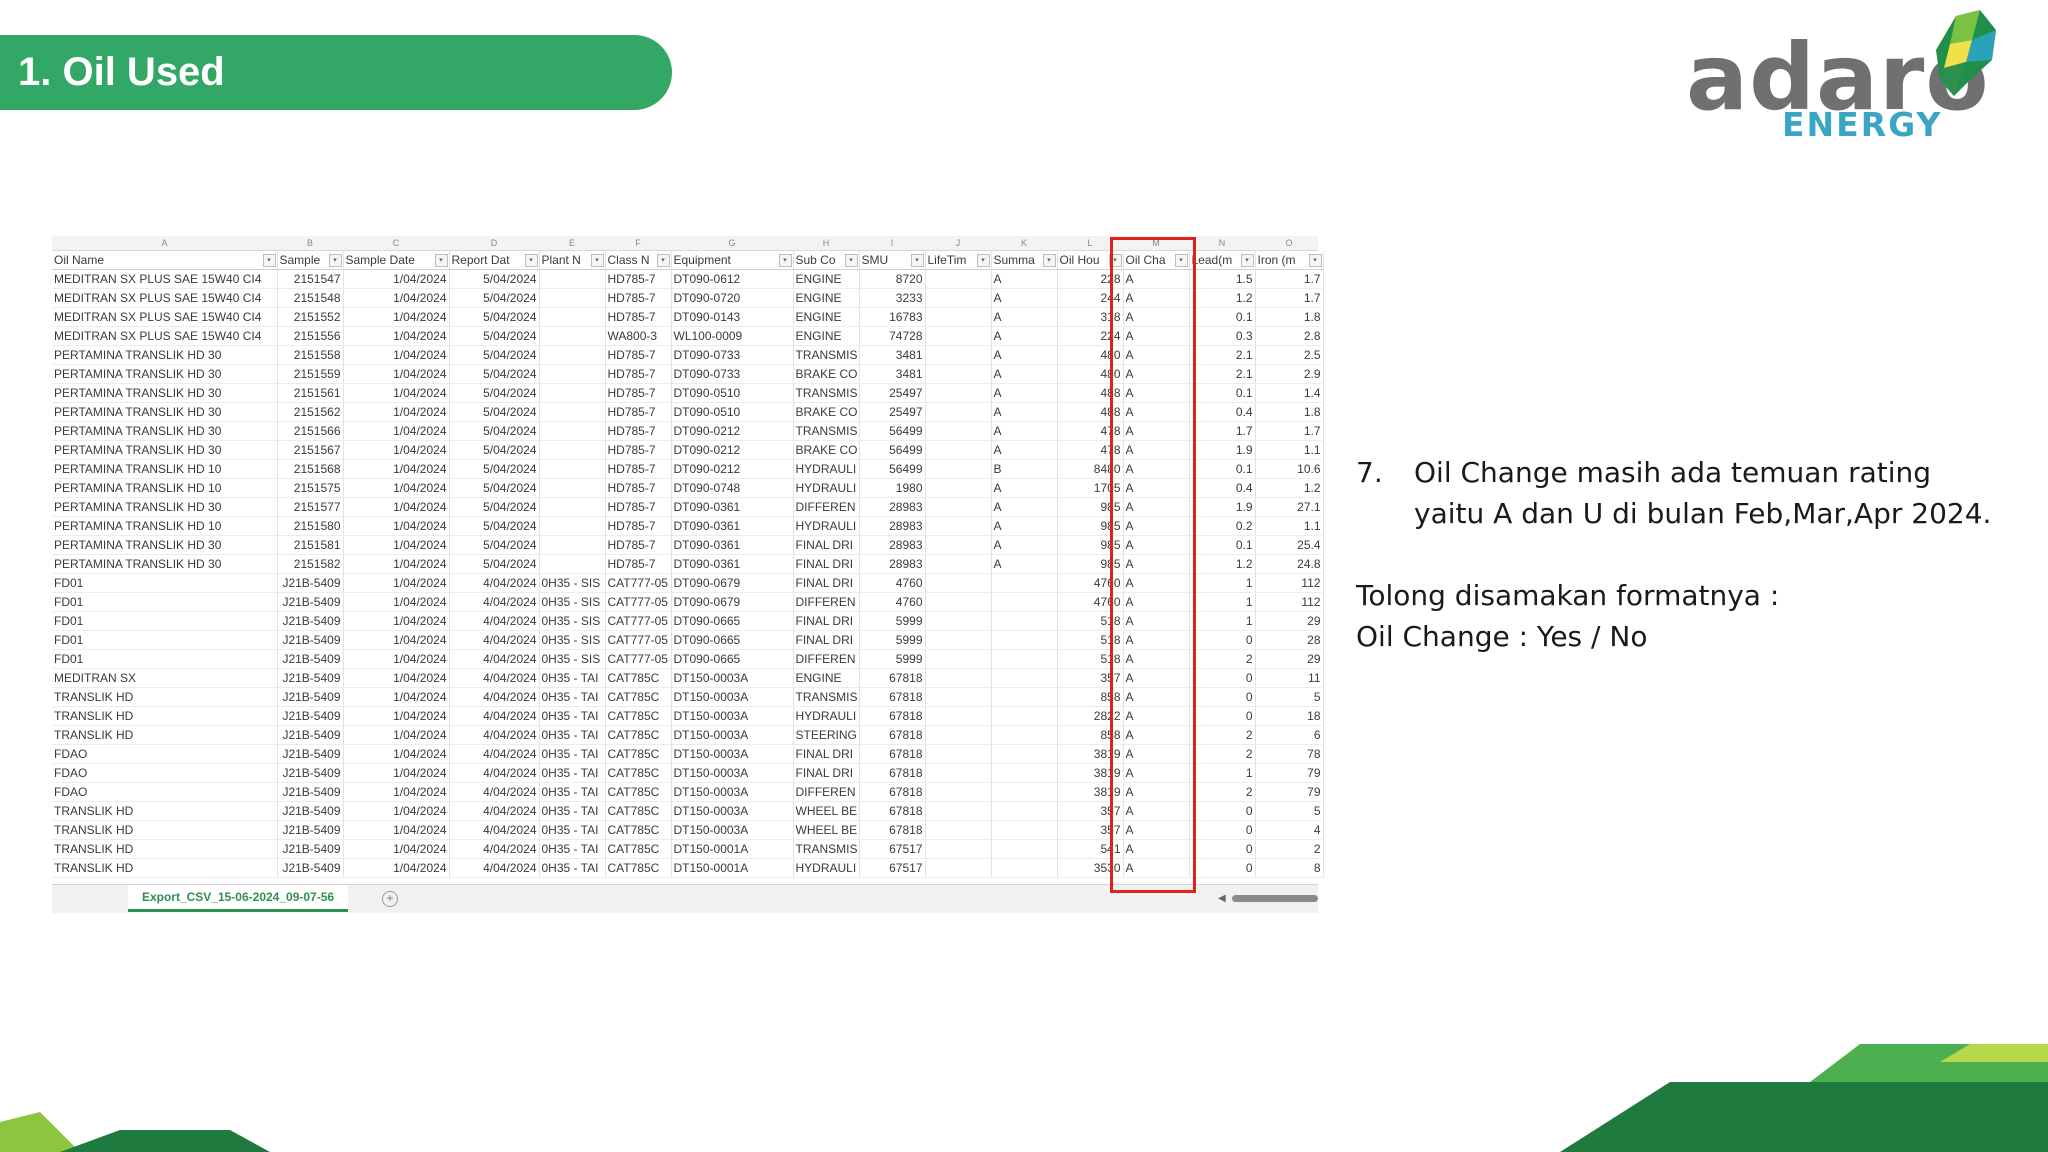  What do you see at coordinates (165, 488) in the screenshot?
I see `table-cell: PERTAMINA TRANSLIK HD 10` at bounding box center [165, 488].